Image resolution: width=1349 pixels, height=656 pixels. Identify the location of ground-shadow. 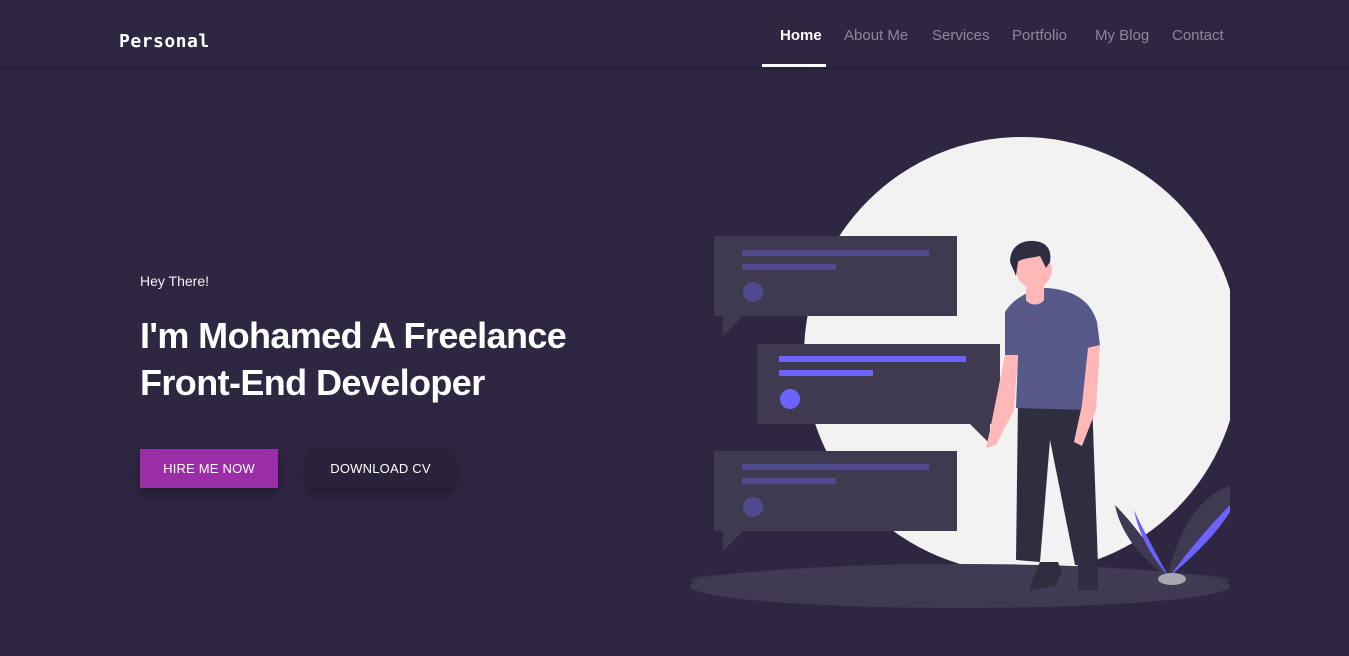
(960, 586).